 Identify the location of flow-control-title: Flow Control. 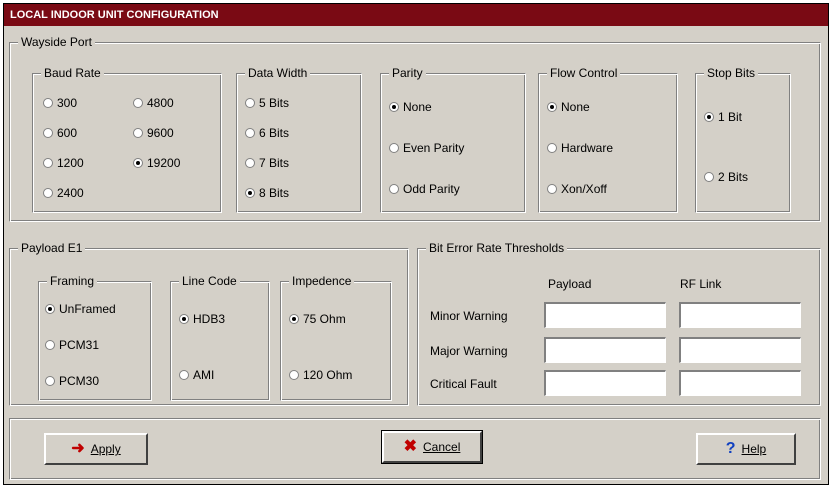
(584, 73).